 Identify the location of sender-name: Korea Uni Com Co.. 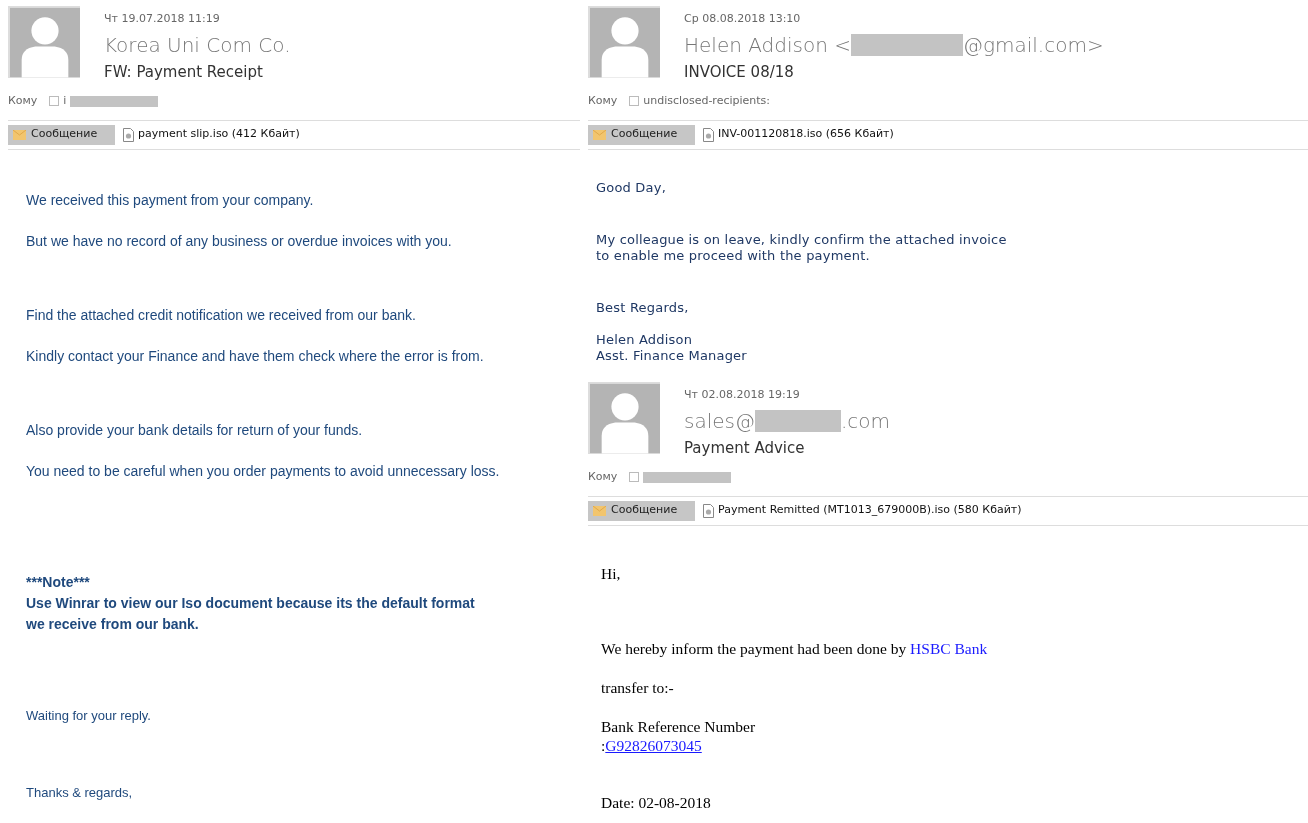
(197, 44).